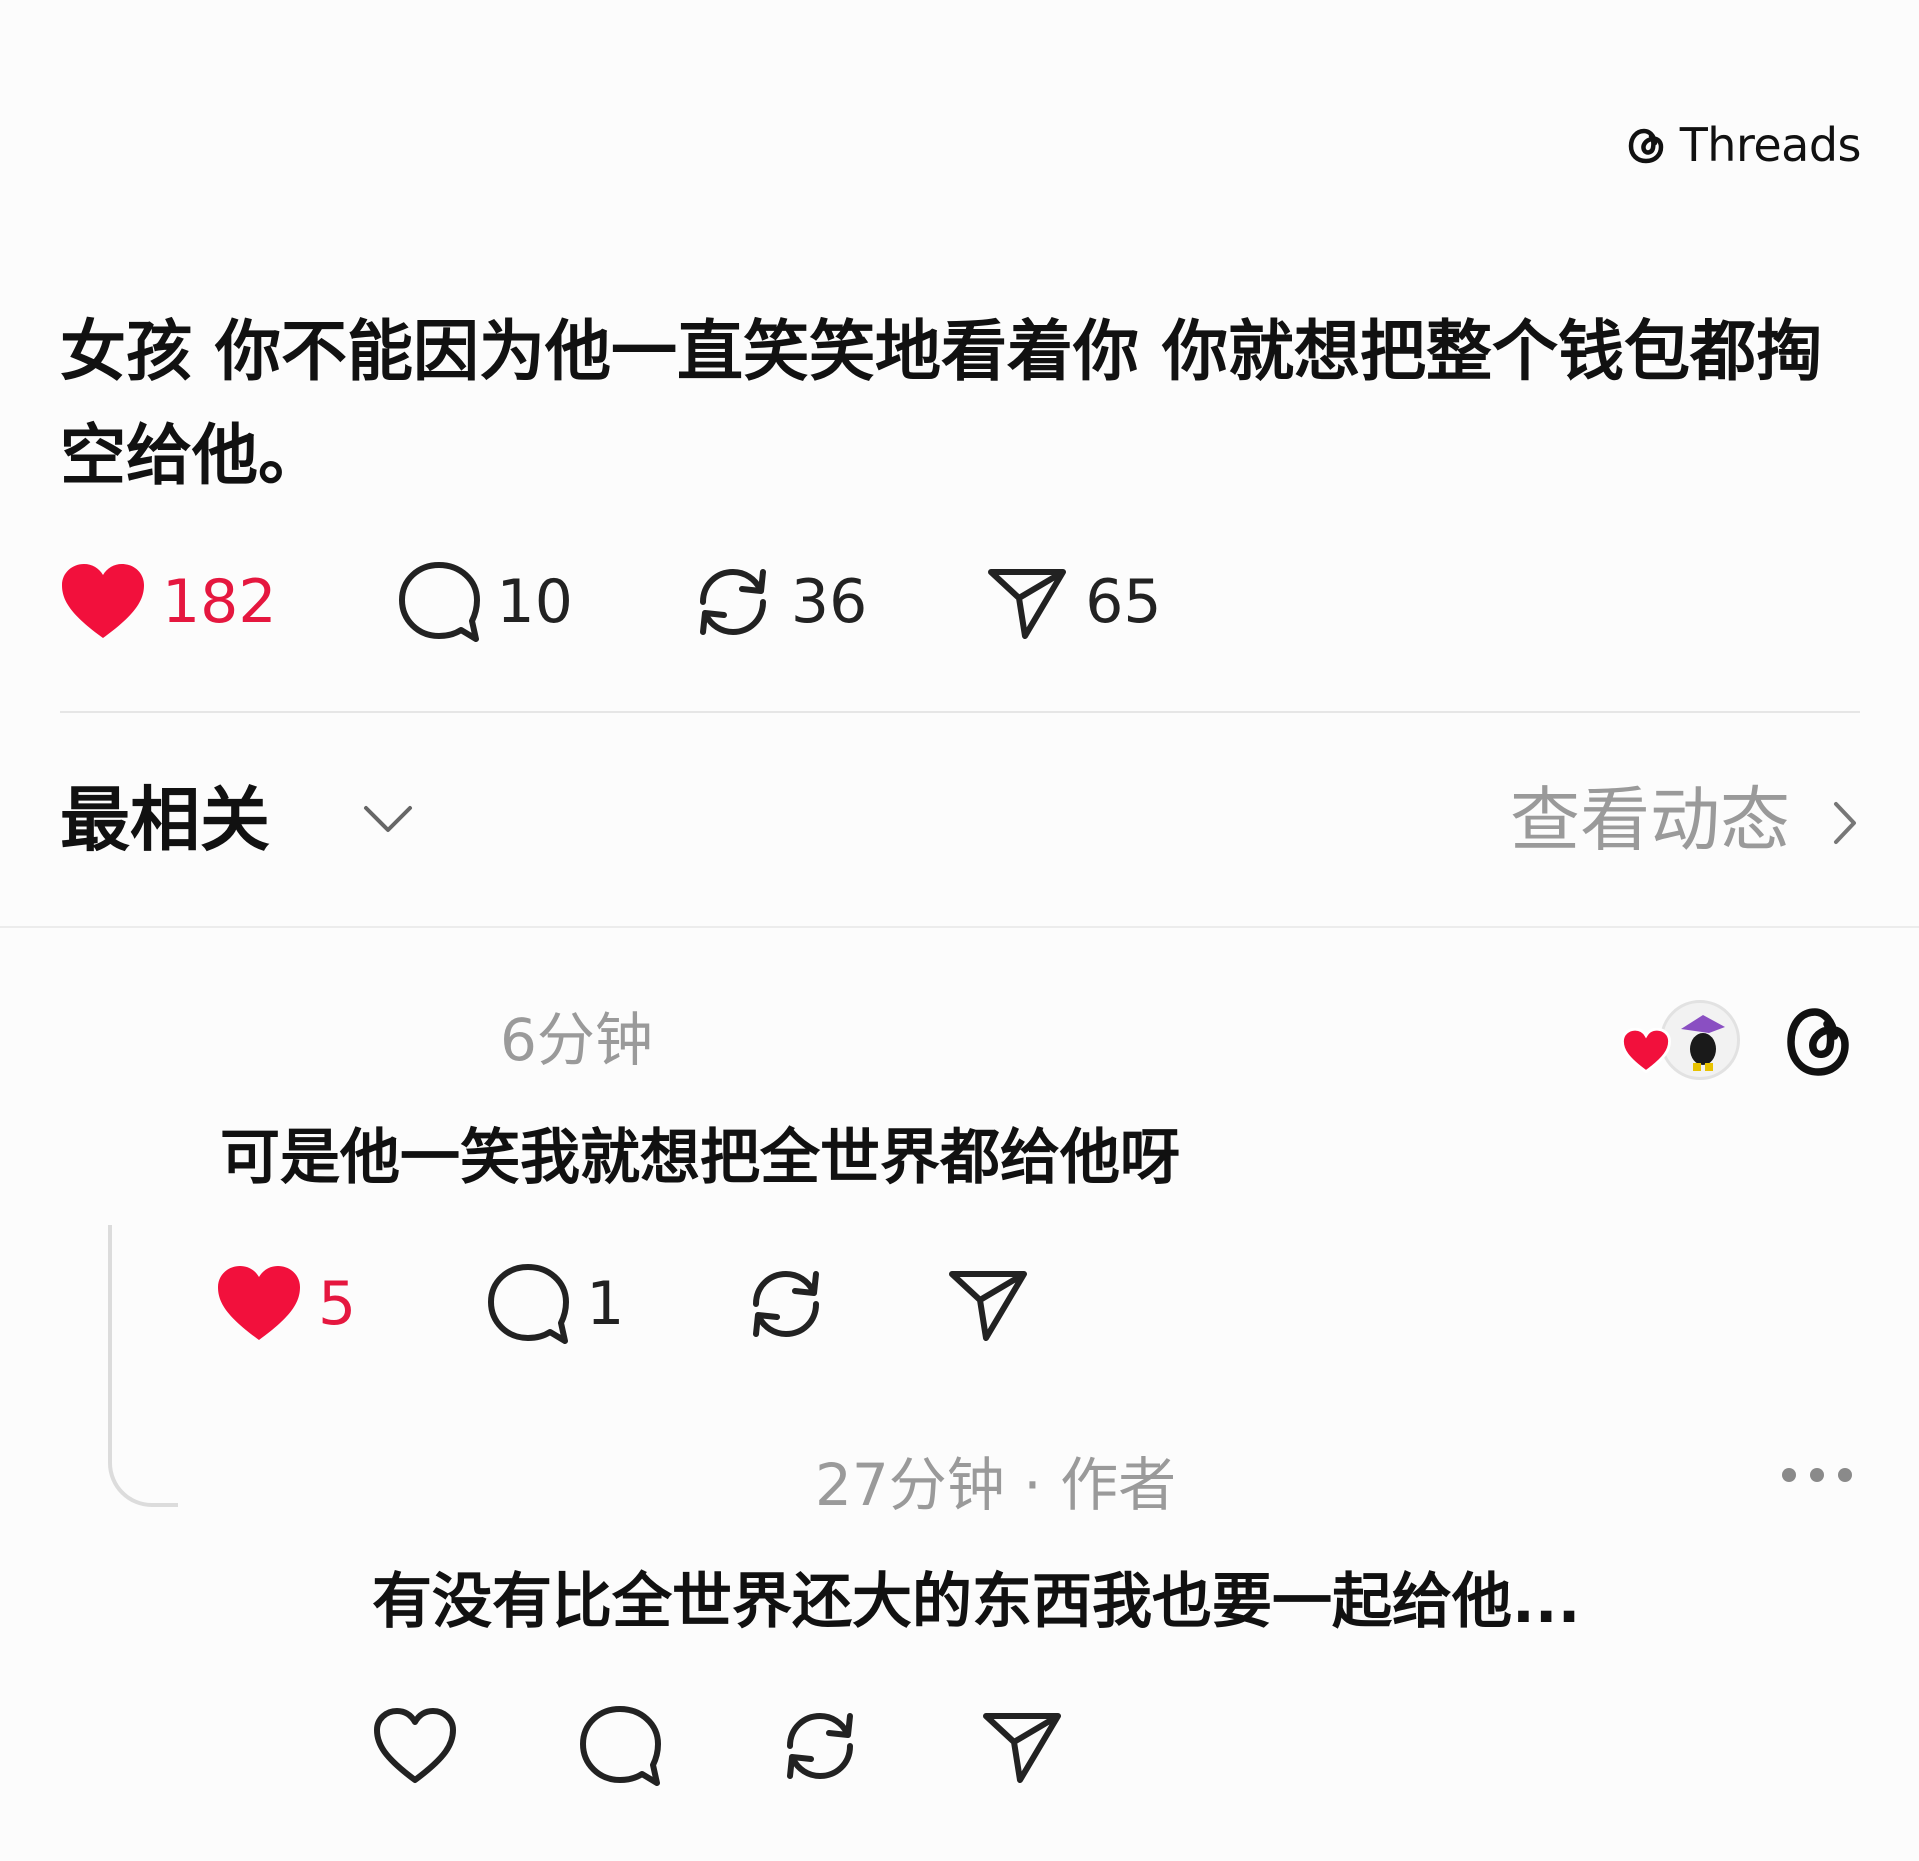 Image resolution: width=1919 pixels, height=1861 pixels. What do you see at coordinates (1703, 1043) in the screenshot?
I see `avatar-illustration-icon` at bounding box center [1703, 1043].